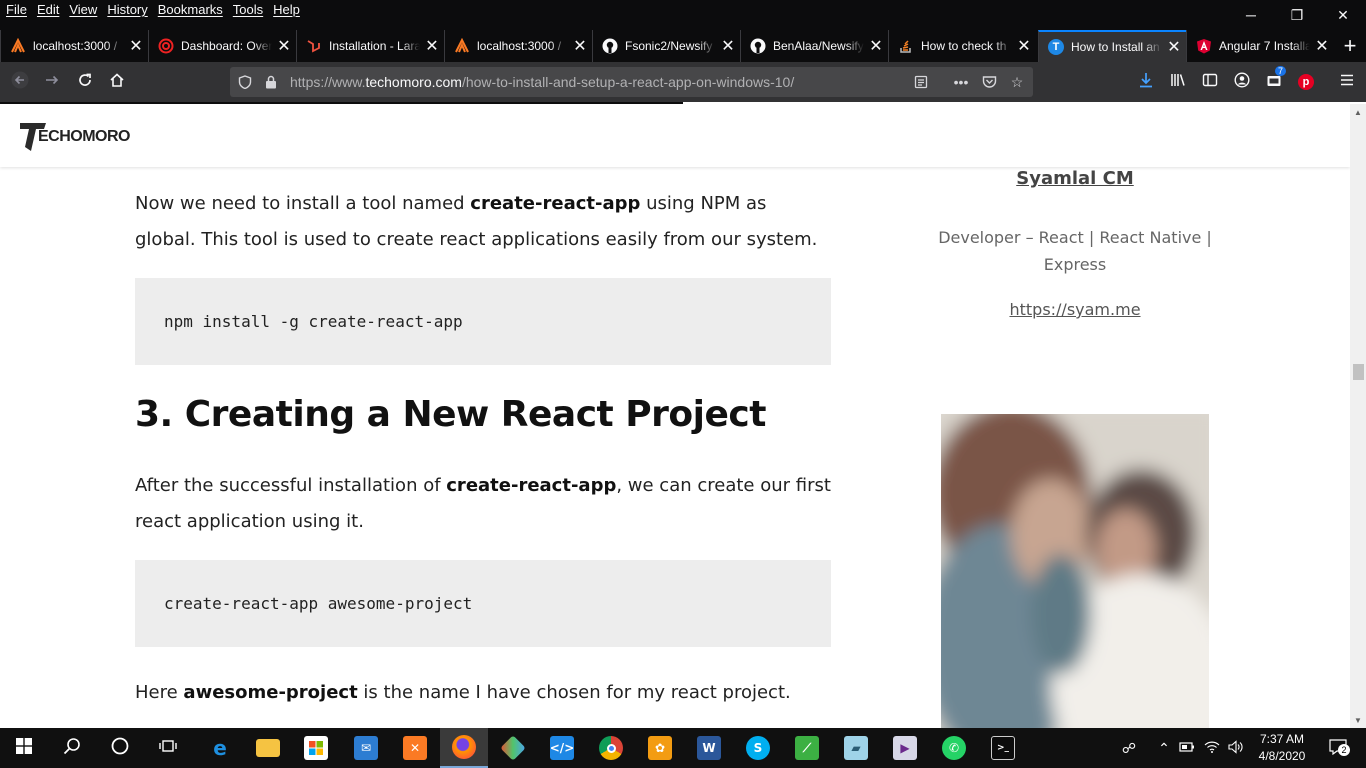  Describe the element at coordinates (74, 136) in the screenshot. I see `site-logo: ECHOMORO` at that location.